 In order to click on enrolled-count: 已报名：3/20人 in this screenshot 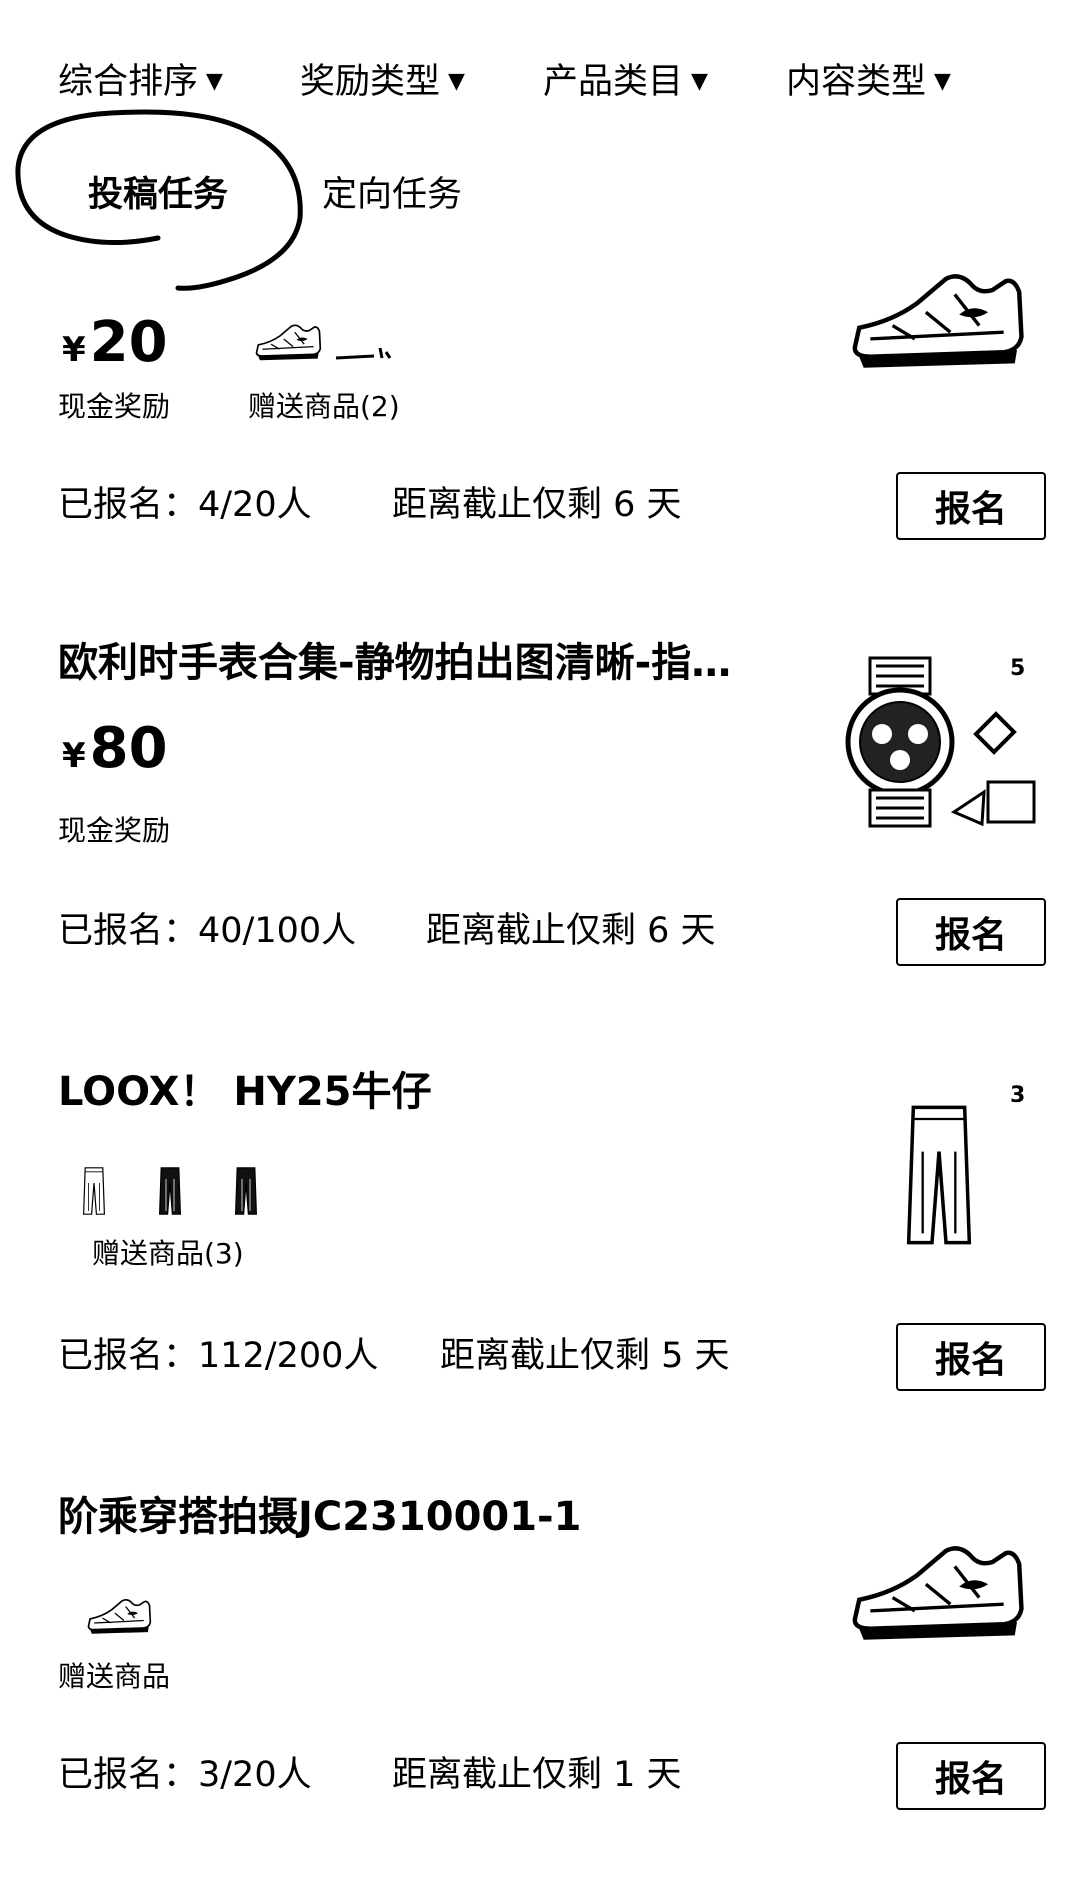, I will do `click(185, 1775)`.